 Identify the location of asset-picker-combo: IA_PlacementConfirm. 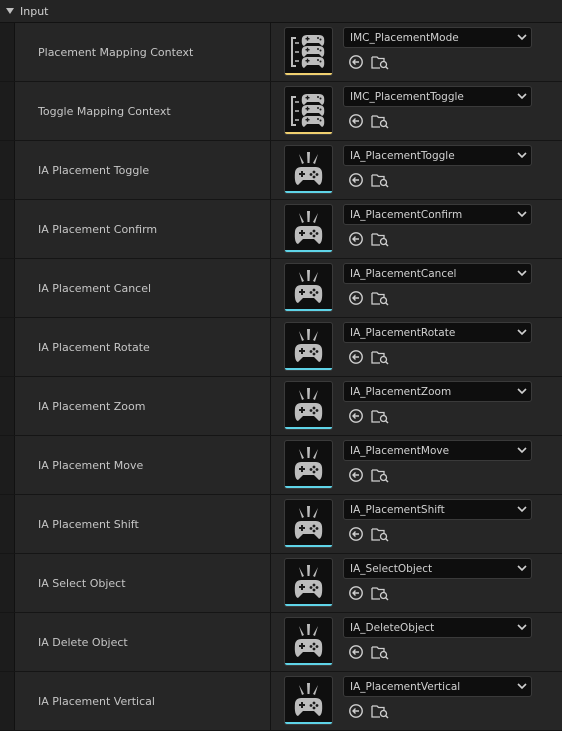
(437, 214).